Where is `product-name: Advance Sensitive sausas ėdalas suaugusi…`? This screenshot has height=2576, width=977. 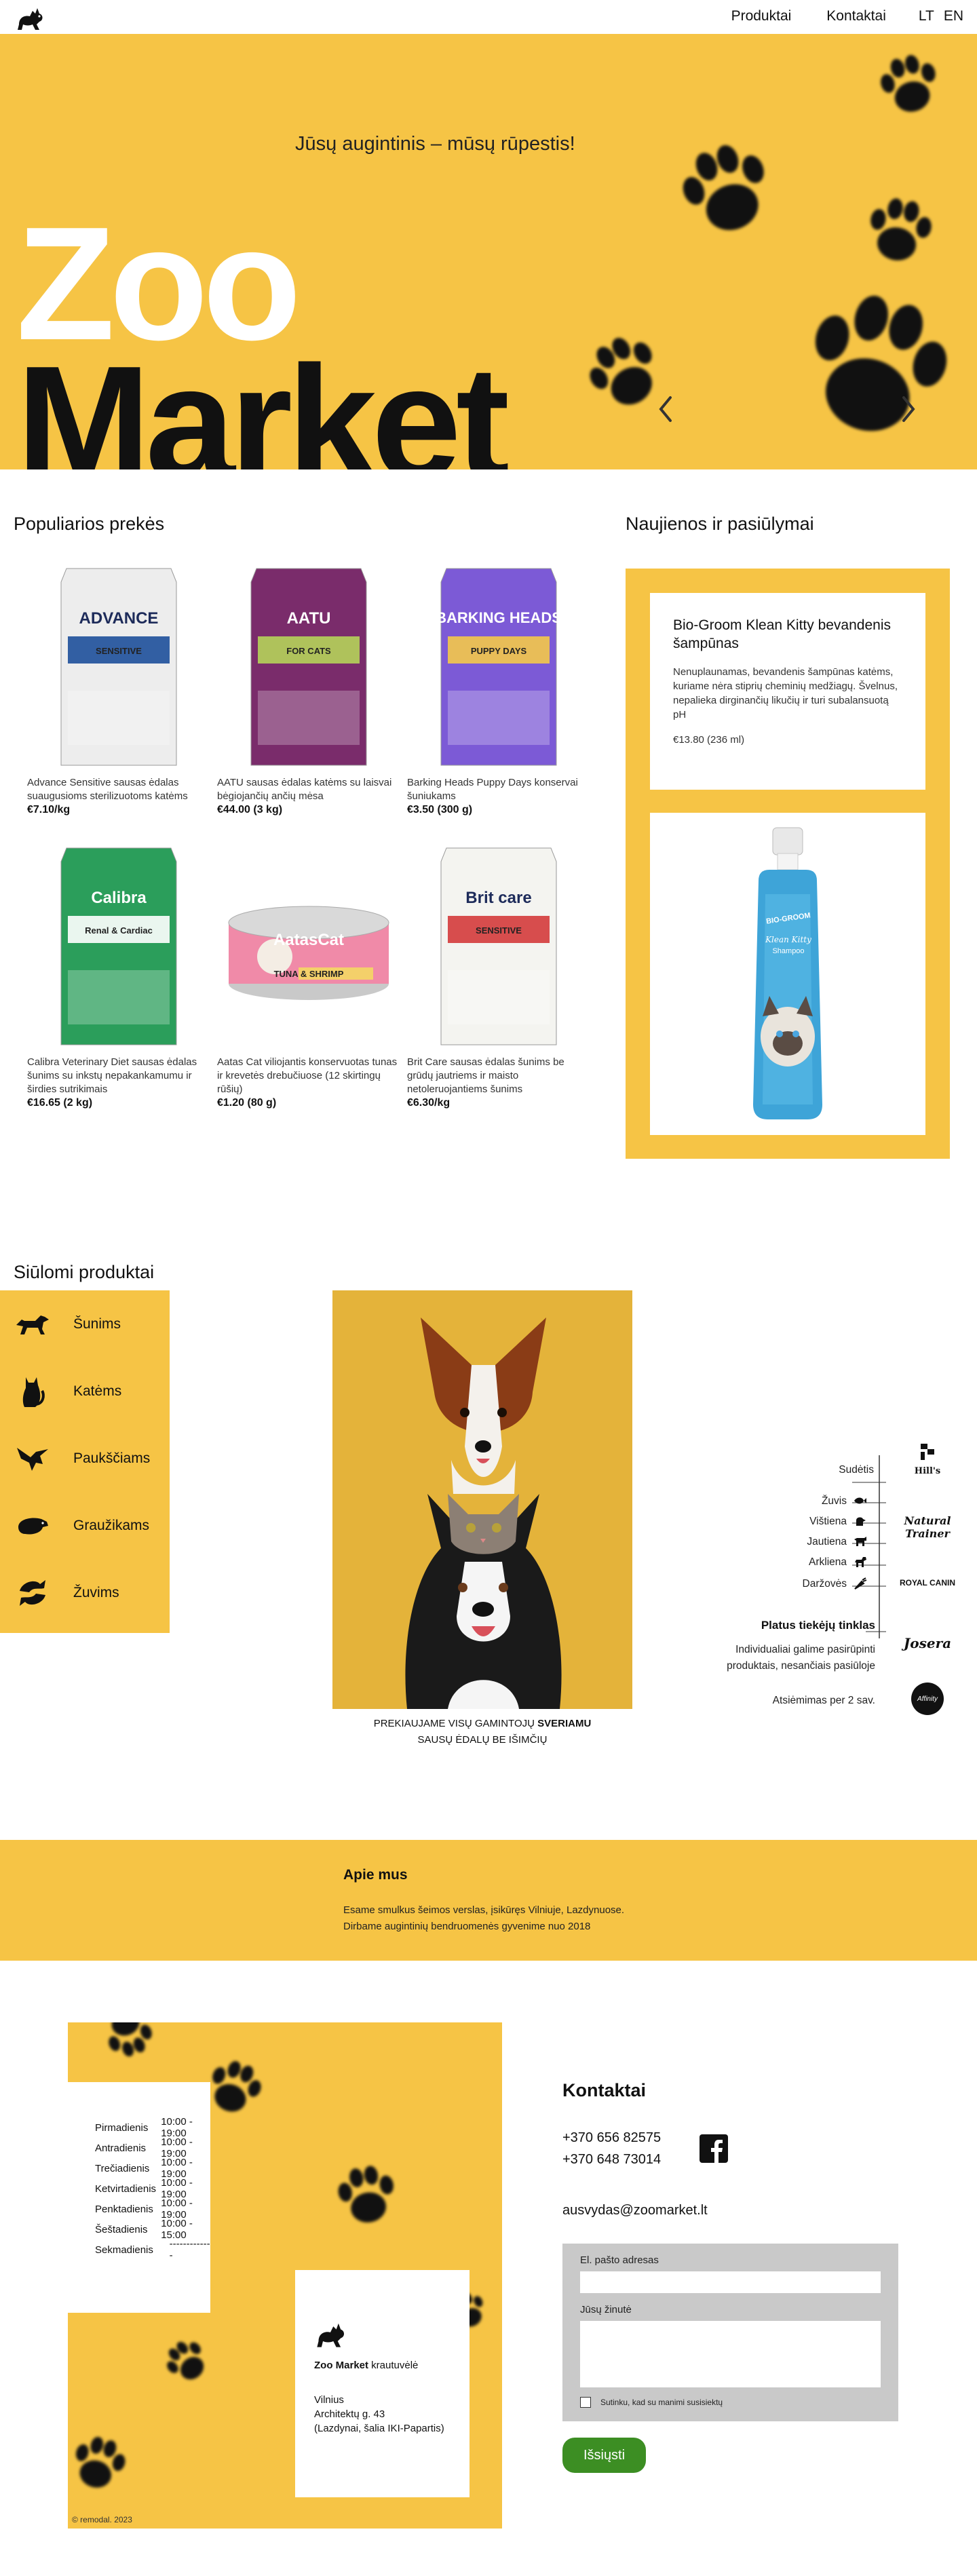 product-name: Advance Sensitive sausas ėdalas suaugusi… is located at coordinates (108, 790).